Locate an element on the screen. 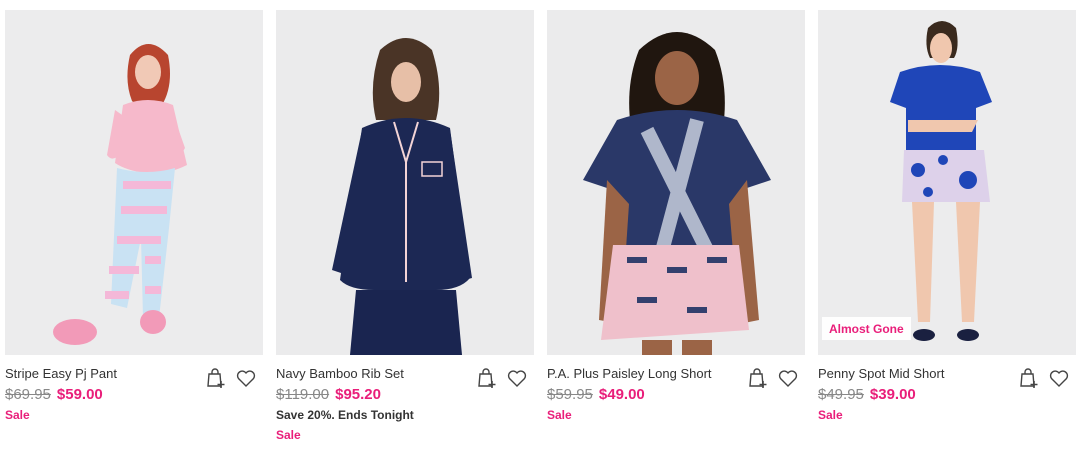 The height and width of the screenshot is (455, 1080). product-name: P.A. Plus Paisley Long Short is located at coordinates (629, 373).